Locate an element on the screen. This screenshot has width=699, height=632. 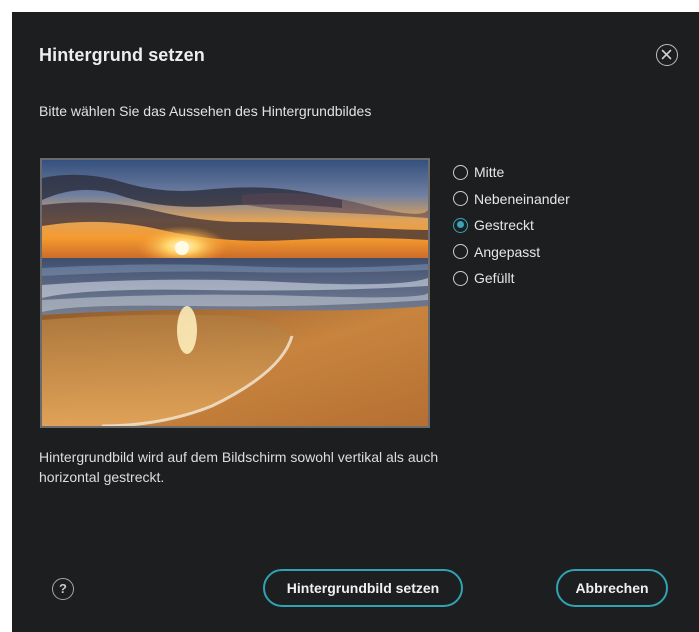
option-label: Gefüllt is located at coordinates (494, 278).